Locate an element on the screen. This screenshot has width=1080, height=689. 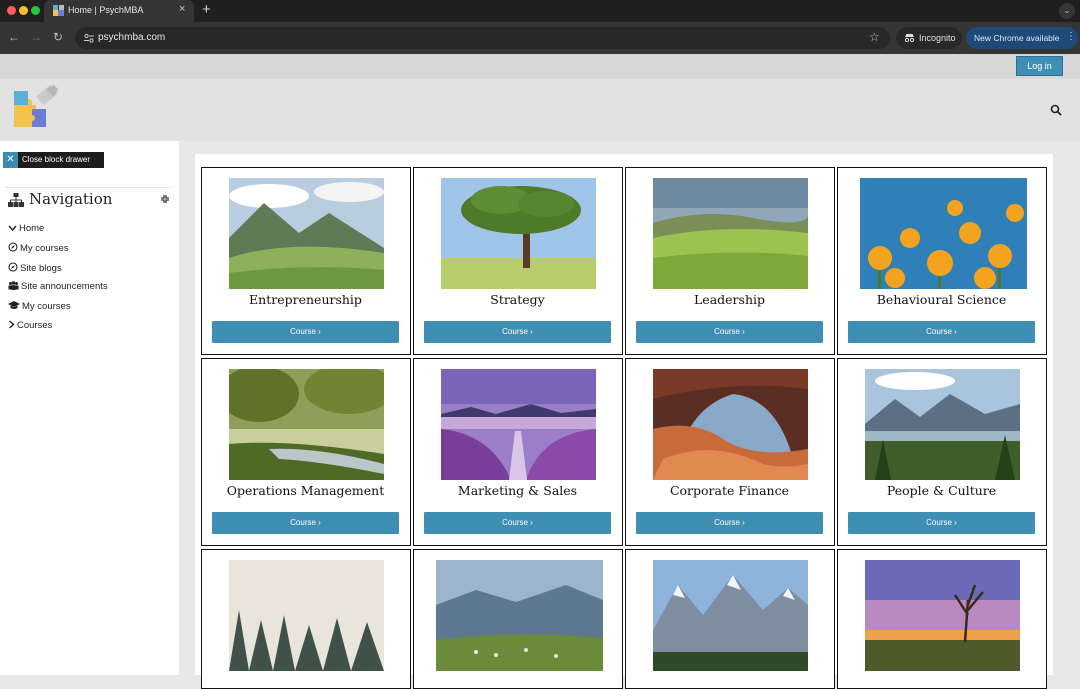
course-card: People & Culture Course › is located at coordinates (942, 452).